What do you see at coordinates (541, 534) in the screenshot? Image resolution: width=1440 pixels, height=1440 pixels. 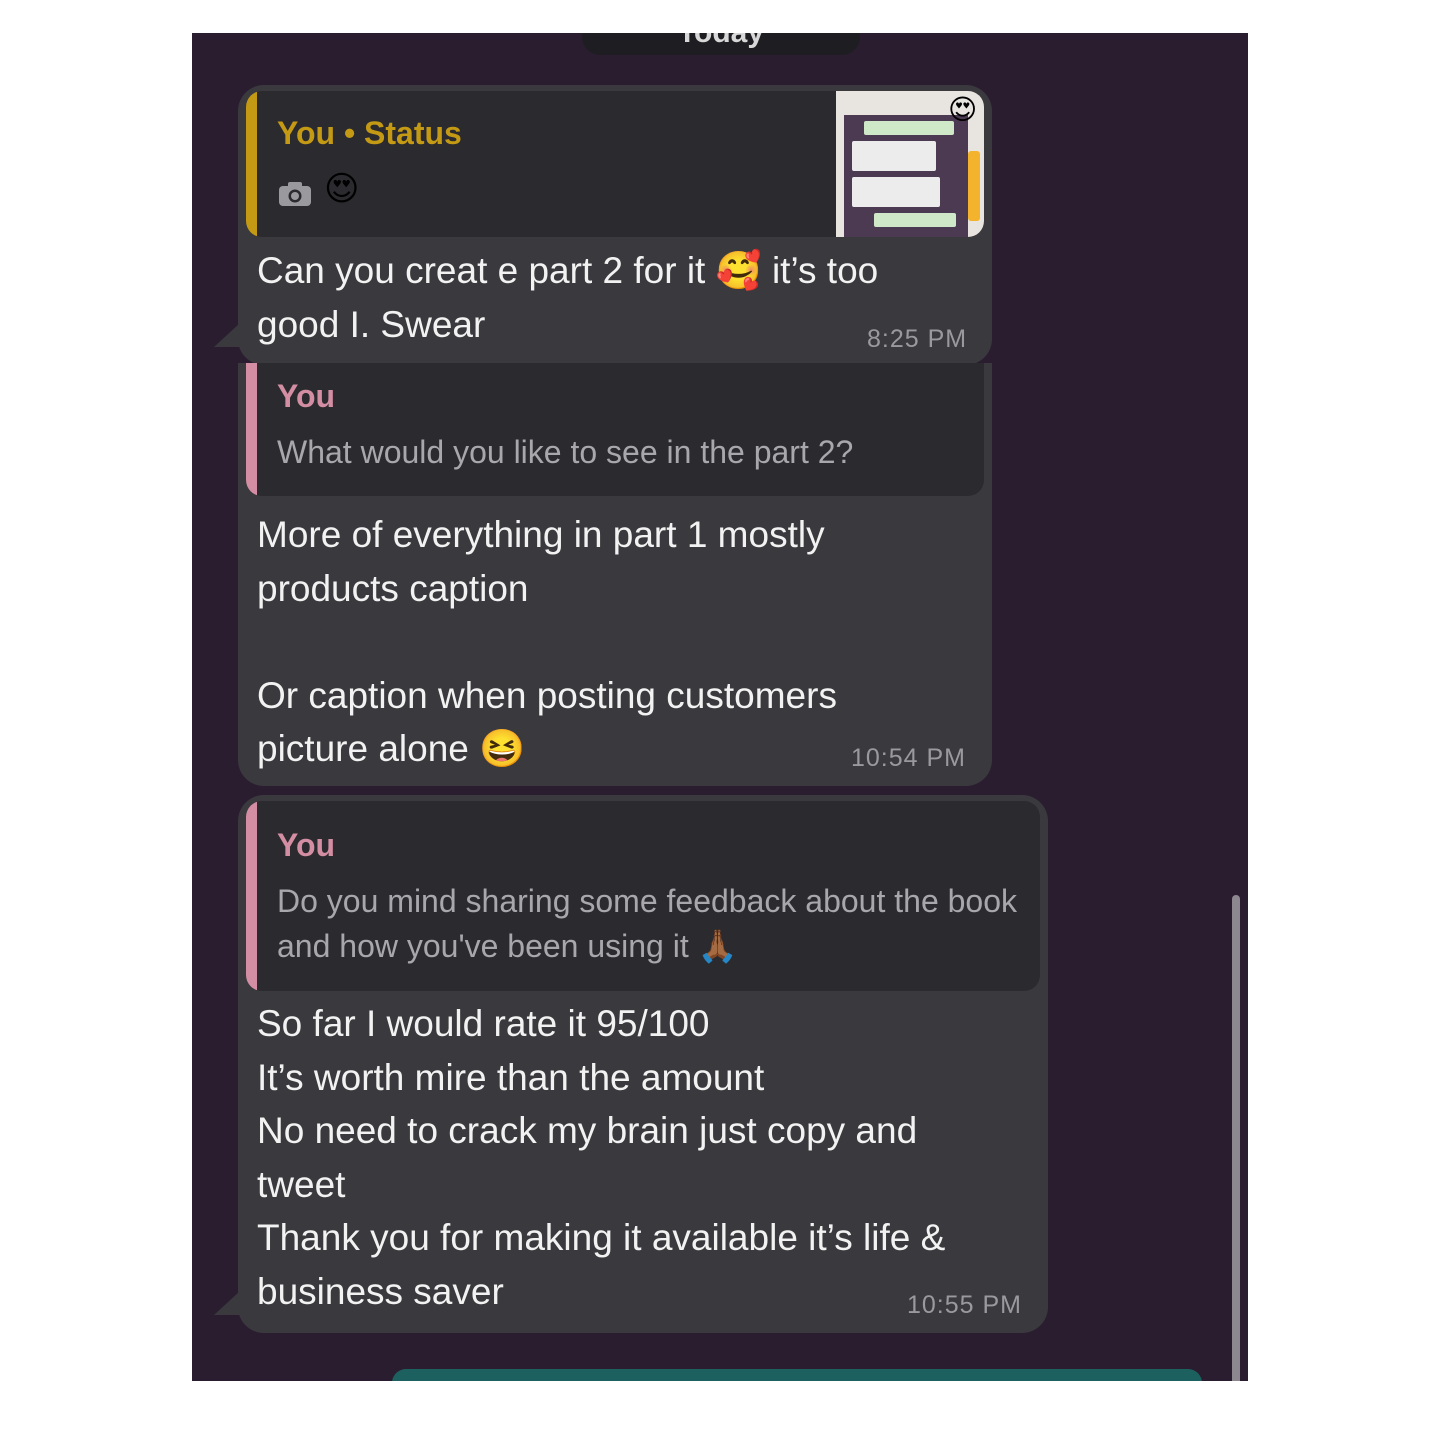 I see `message-line: More of everything in part 1 mostly` at bounding box center [541, 534].